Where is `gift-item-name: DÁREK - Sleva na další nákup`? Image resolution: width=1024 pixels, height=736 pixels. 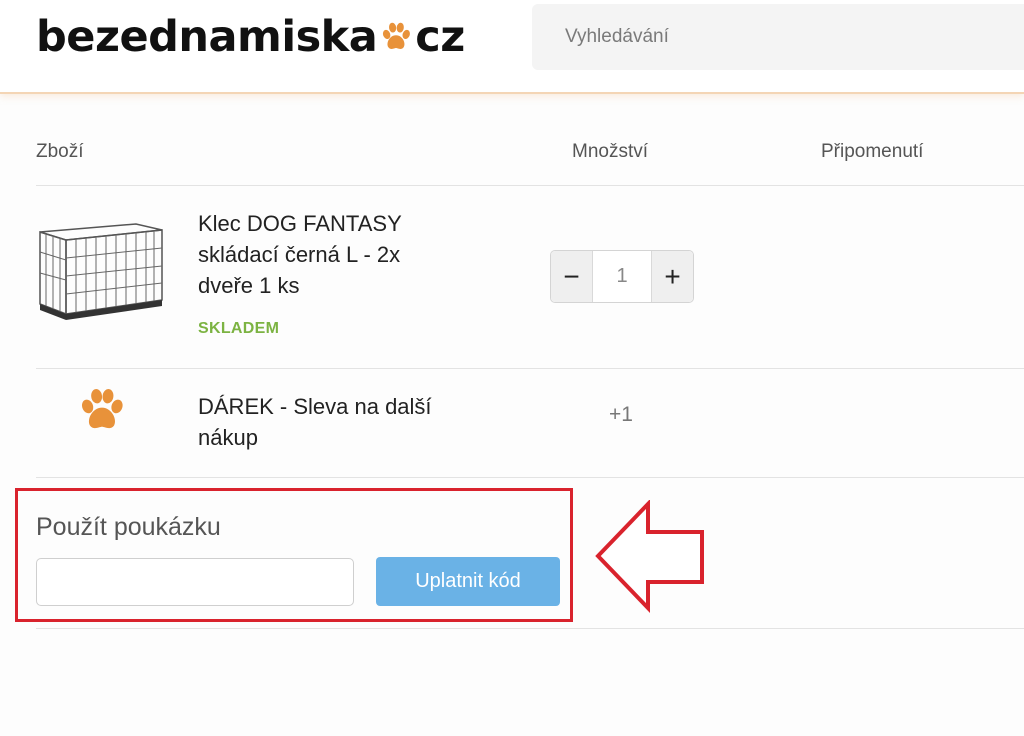 gift-item-name: DÁREK - Sleva na další nákup is located at coordinates (328, 422).